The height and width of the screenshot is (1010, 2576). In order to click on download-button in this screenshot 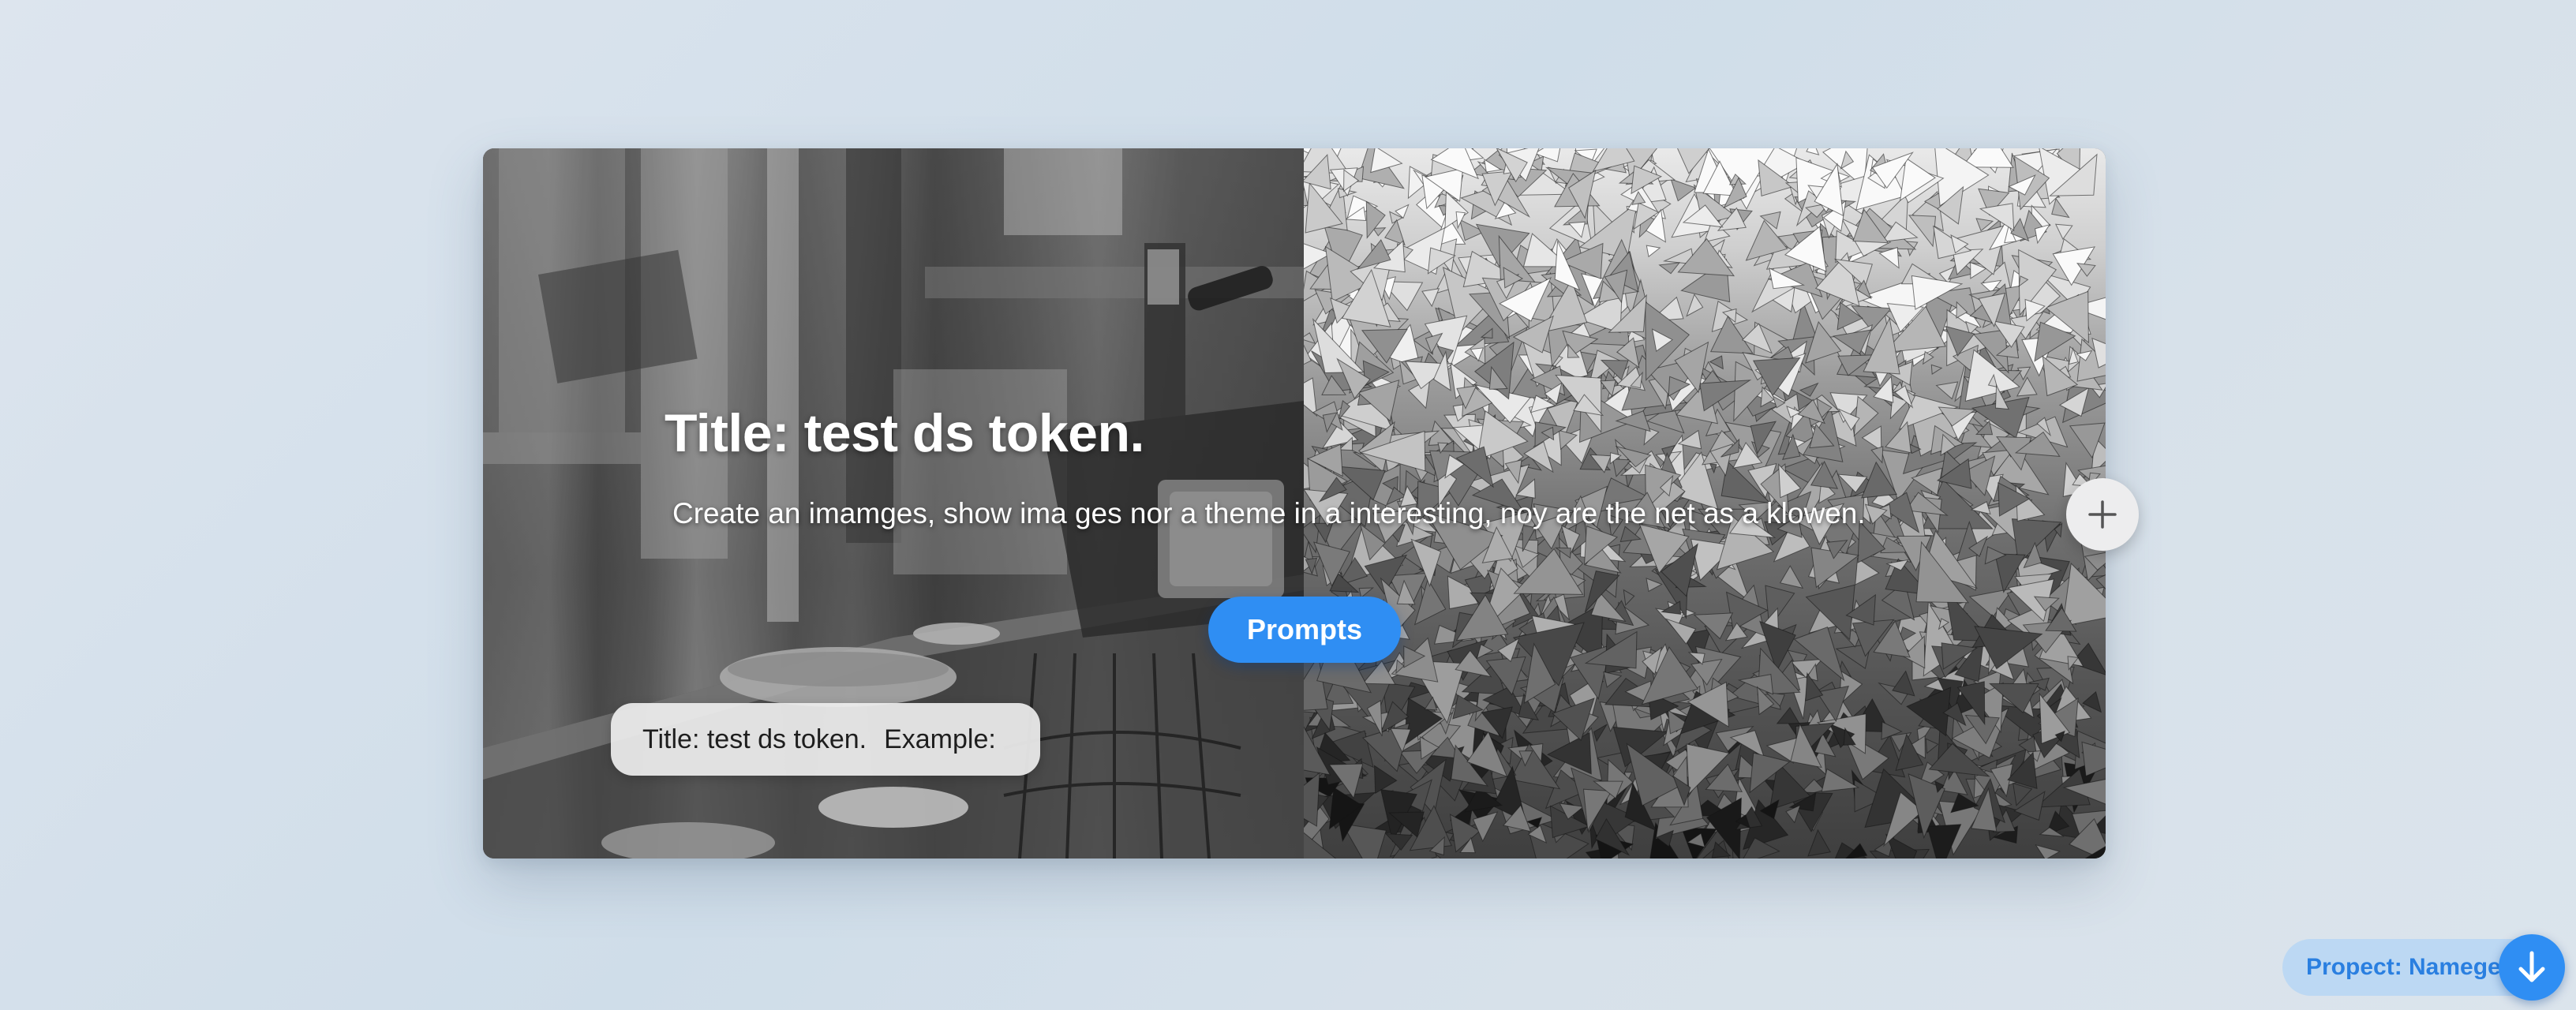, I will do `click(2532, 967)`.